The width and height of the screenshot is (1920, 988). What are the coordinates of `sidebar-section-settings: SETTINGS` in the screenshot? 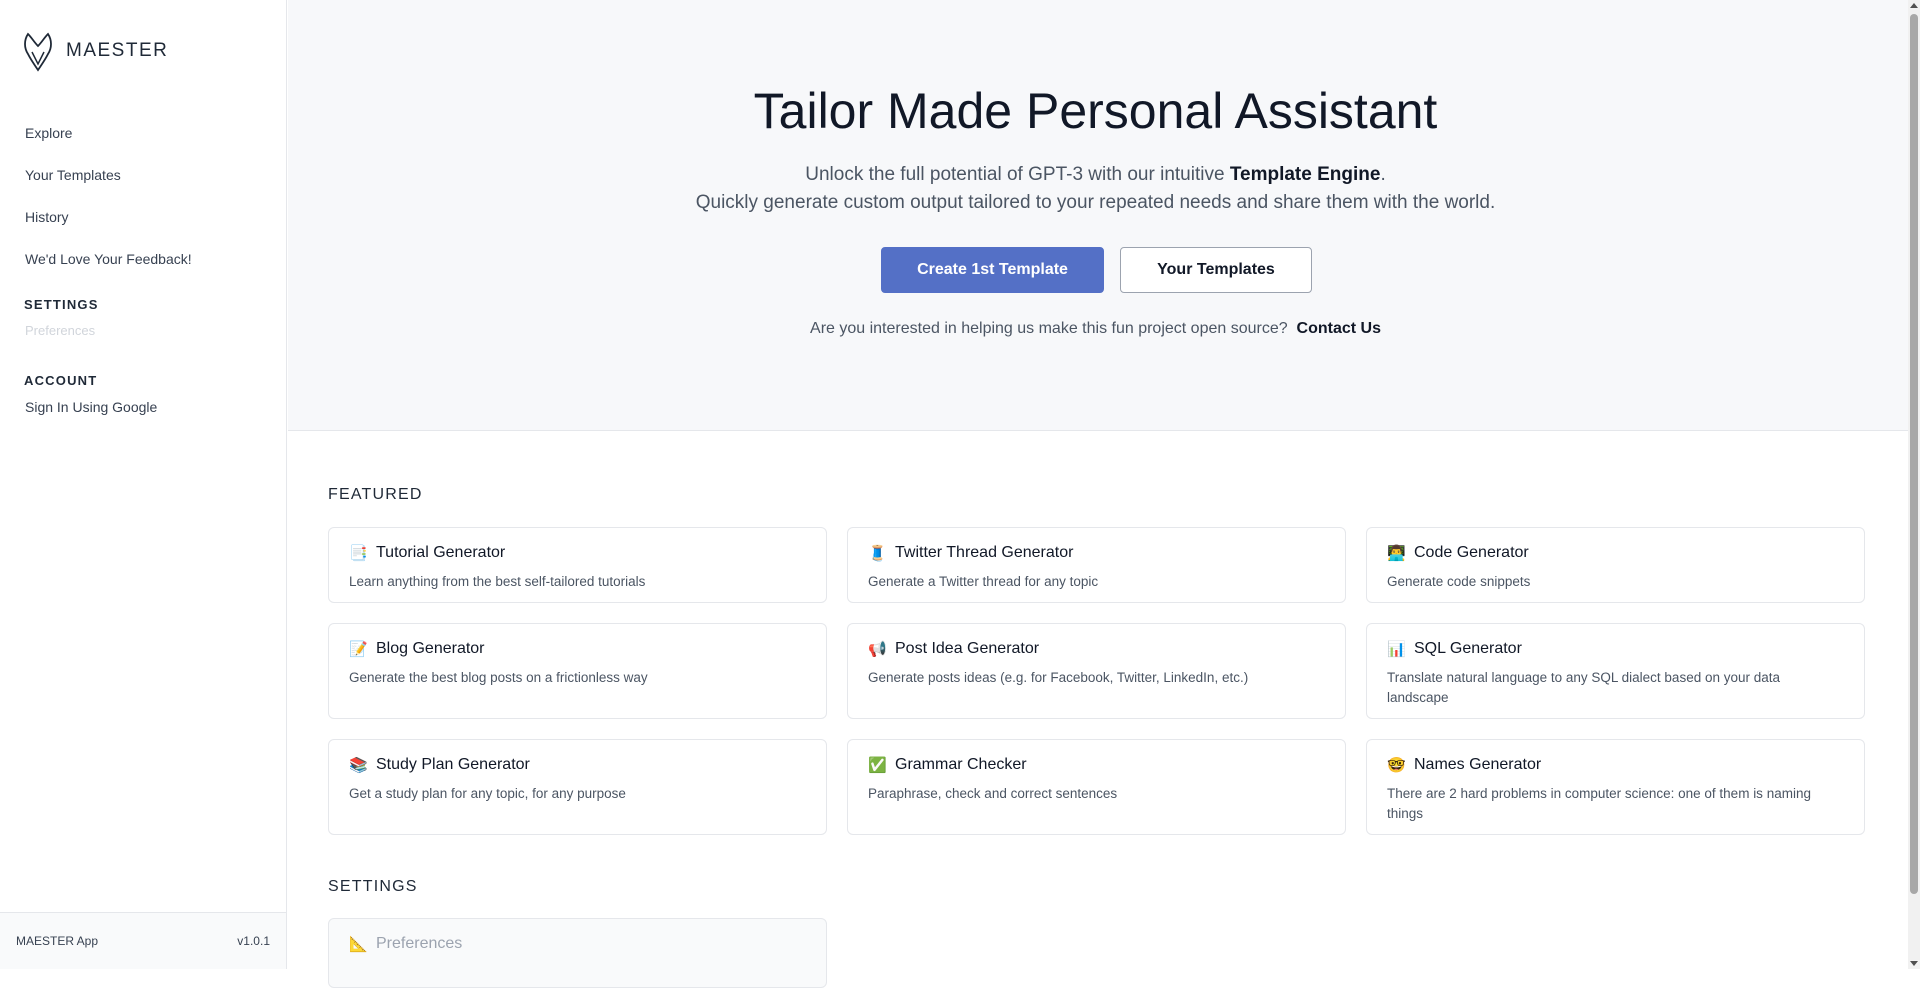 It's located at (61, 304).